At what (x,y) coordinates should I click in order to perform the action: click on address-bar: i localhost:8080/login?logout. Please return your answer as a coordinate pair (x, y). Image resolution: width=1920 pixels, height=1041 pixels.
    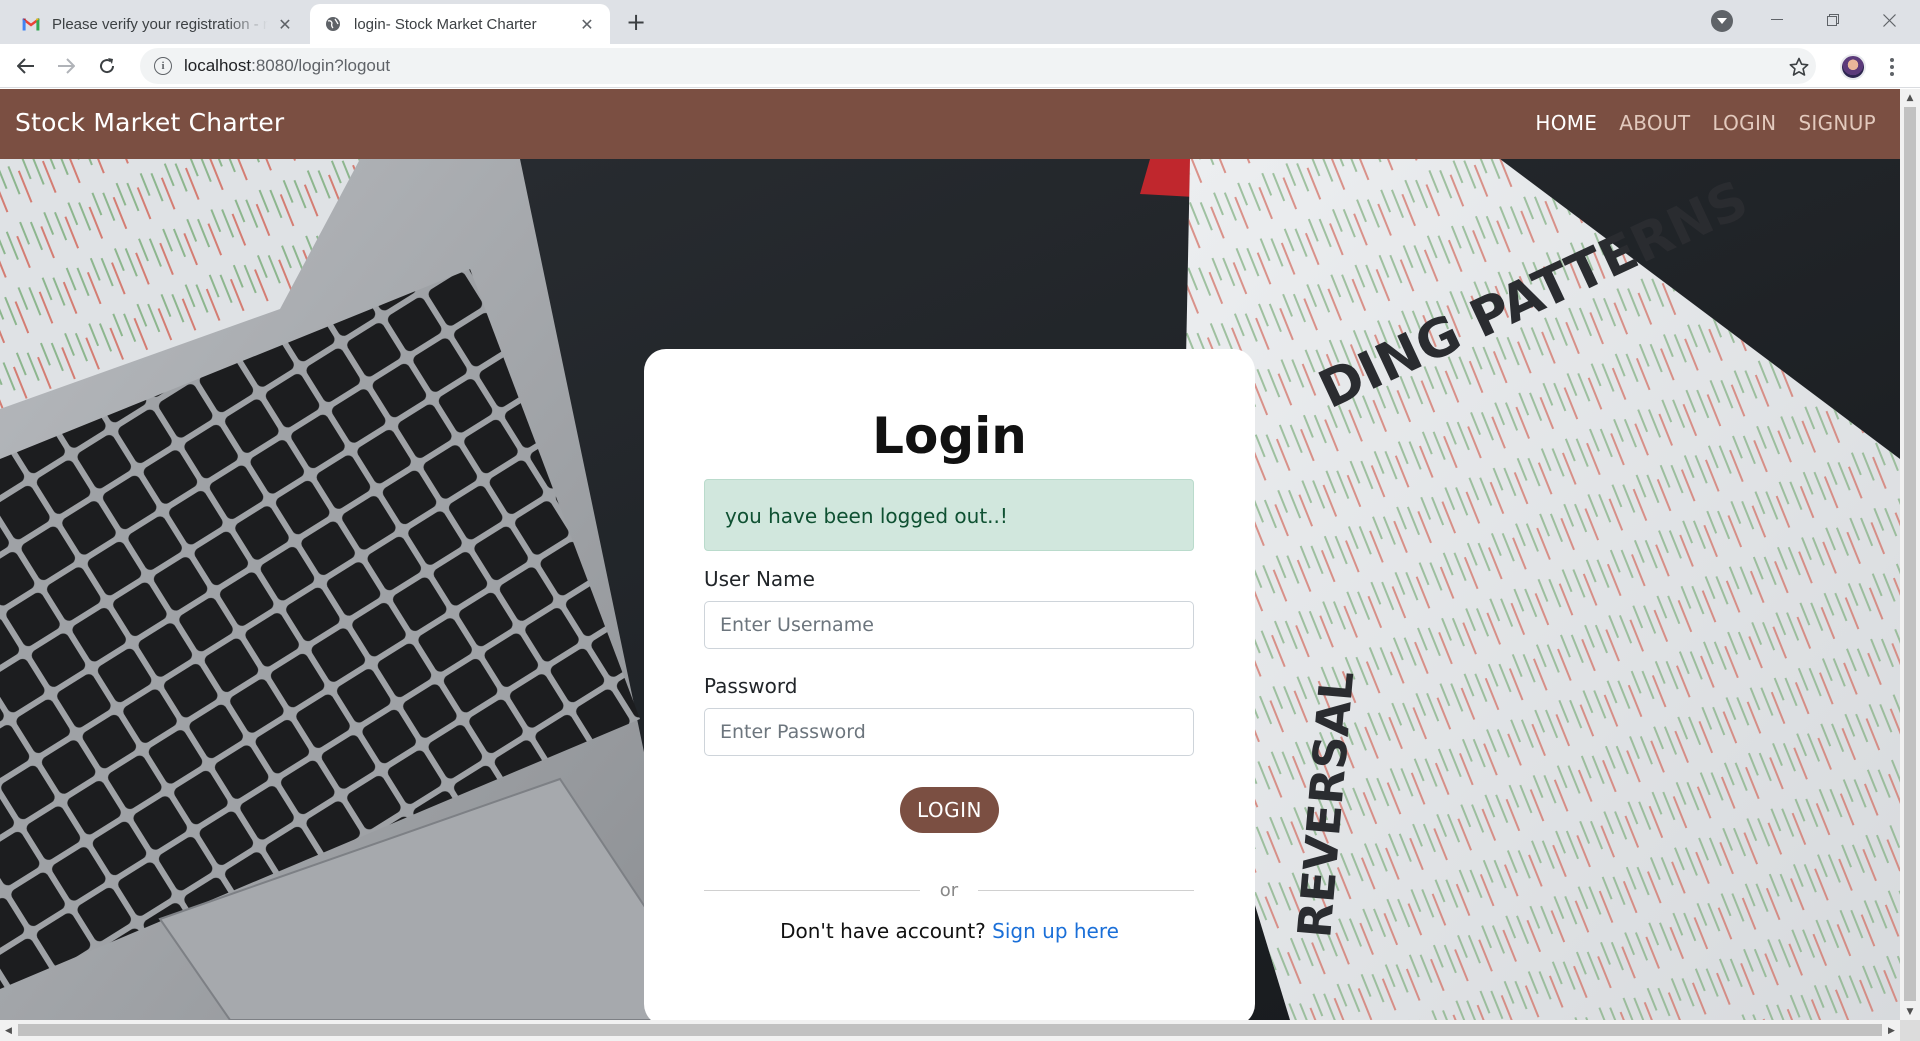
    Looking at the image, I should click on (978, 66).